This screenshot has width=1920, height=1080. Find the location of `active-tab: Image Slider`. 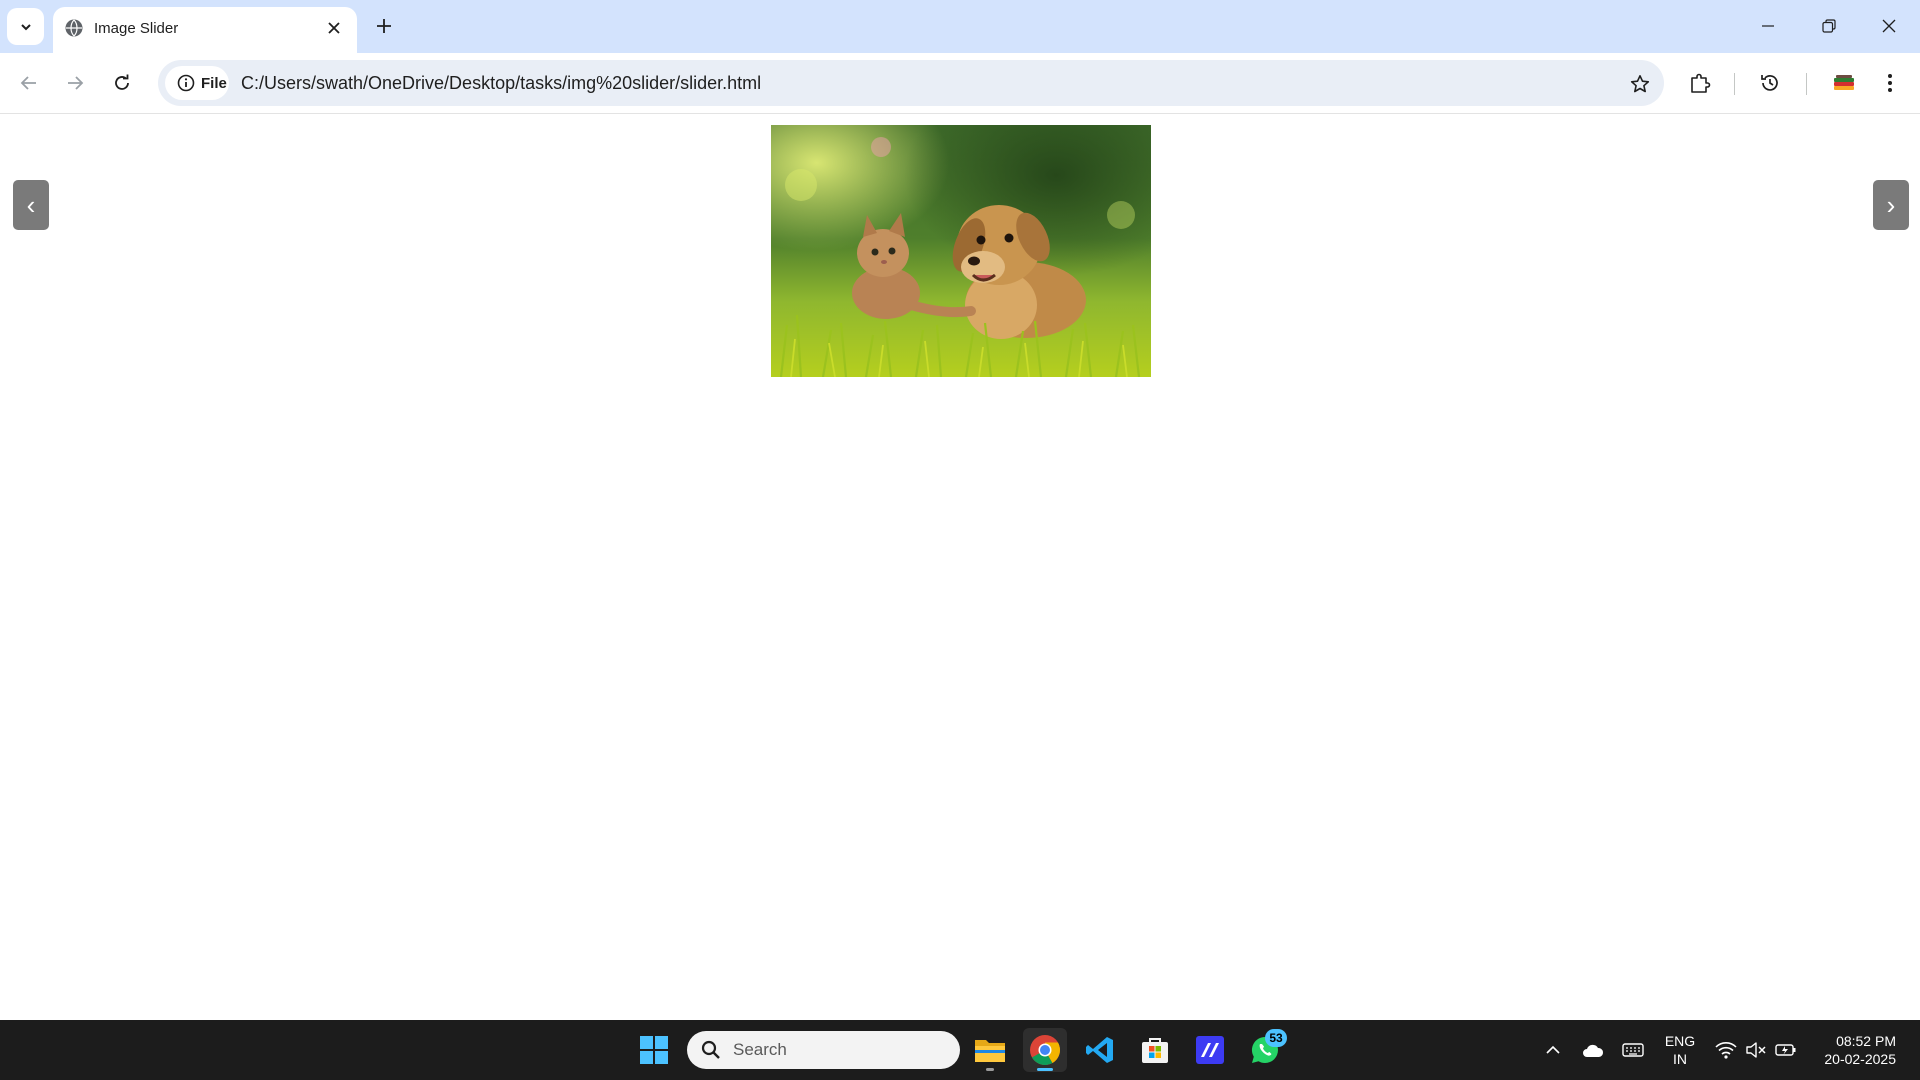

active-tab: Image Slider is located at coordinates (205, 30).